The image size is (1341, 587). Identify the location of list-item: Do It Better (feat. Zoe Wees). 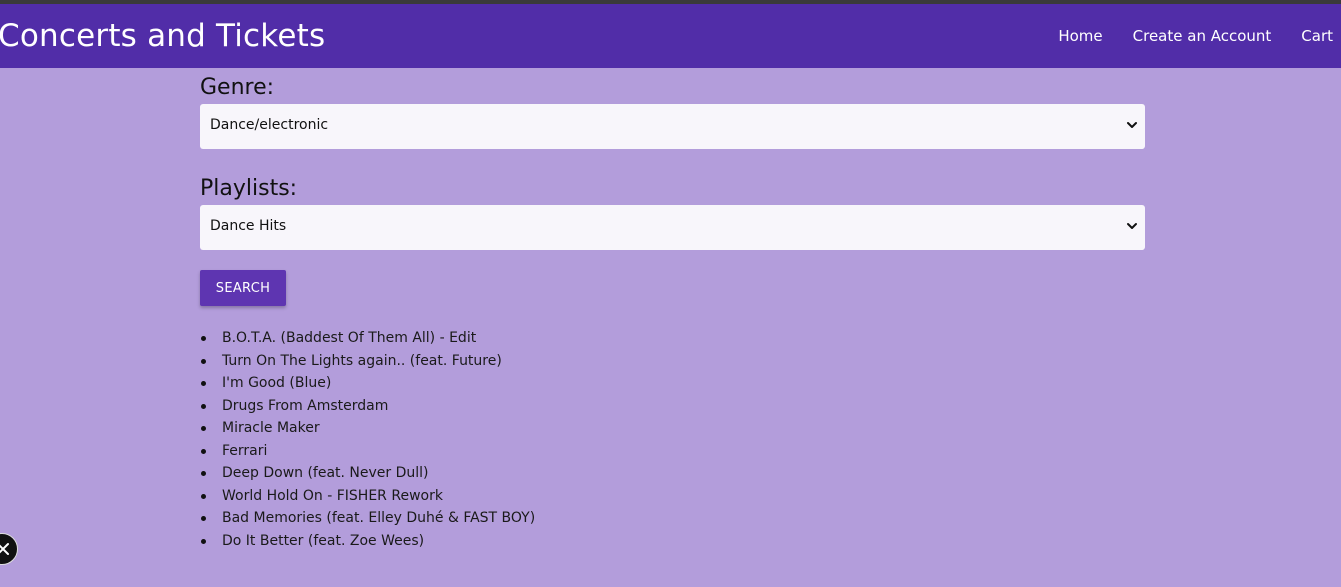
(367, 541).